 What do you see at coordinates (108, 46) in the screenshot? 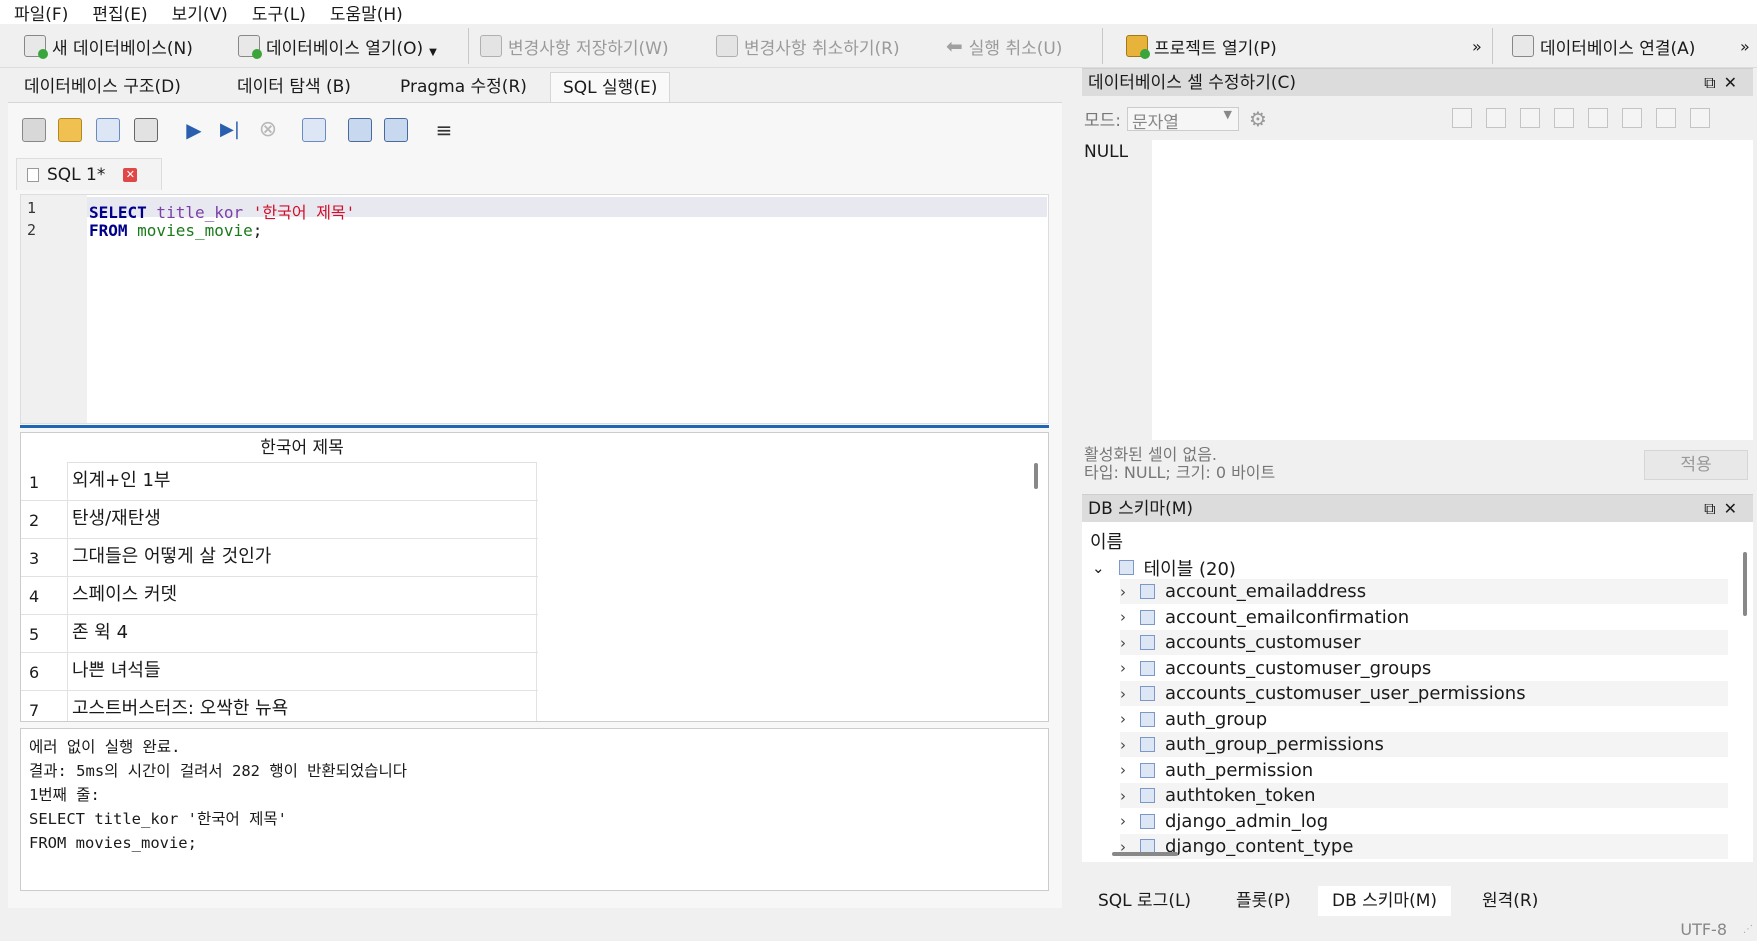
I see `new-database-button: 새 데이터베이스(N)` at bounding box center [108, 46].